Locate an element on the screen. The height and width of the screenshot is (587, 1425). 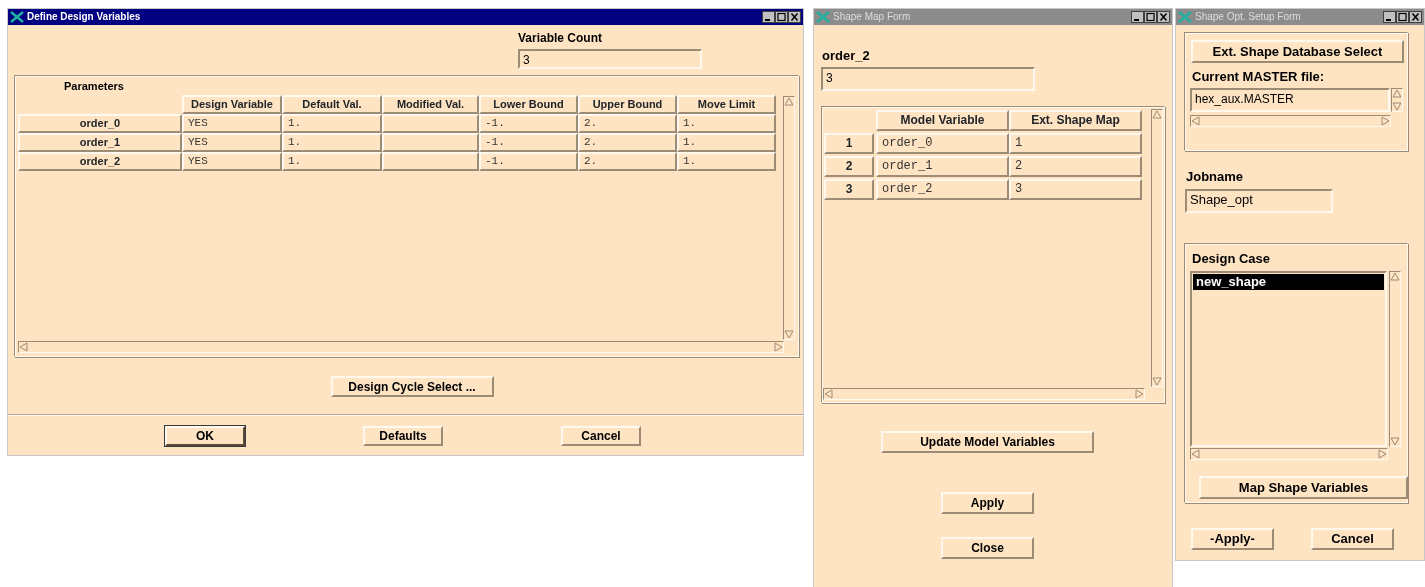
table-cell: order_1 is located at coordinates (942, 166).